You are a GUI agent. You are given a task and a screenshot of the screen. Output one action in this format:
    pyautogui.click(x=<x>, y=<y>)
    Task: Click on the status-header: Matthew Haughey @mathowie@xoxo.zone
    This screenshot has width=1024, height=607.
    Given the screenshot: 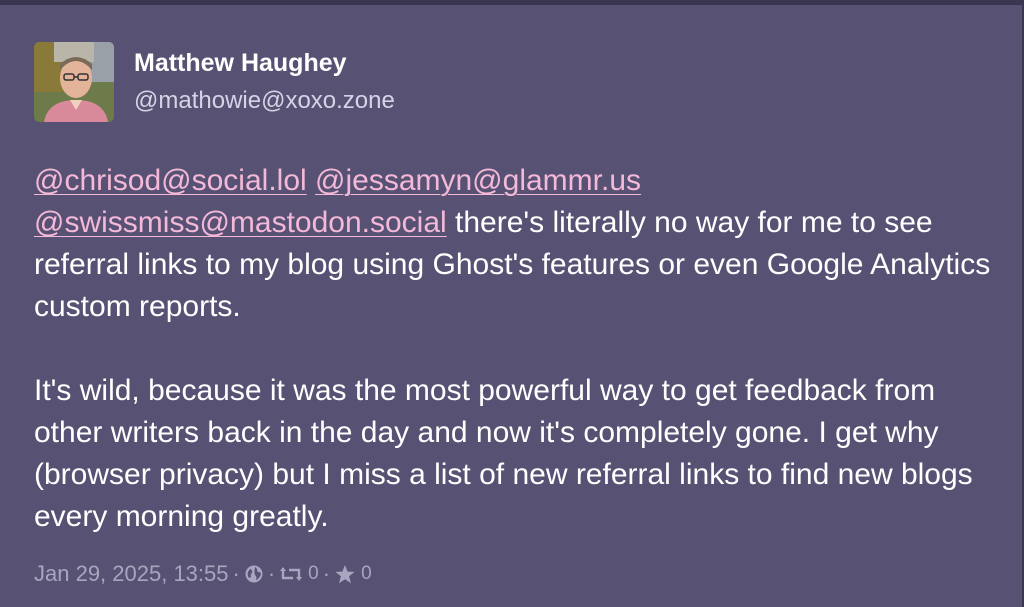 What is the action you would take?
    pyautogui.click(x=519, y=82)
    